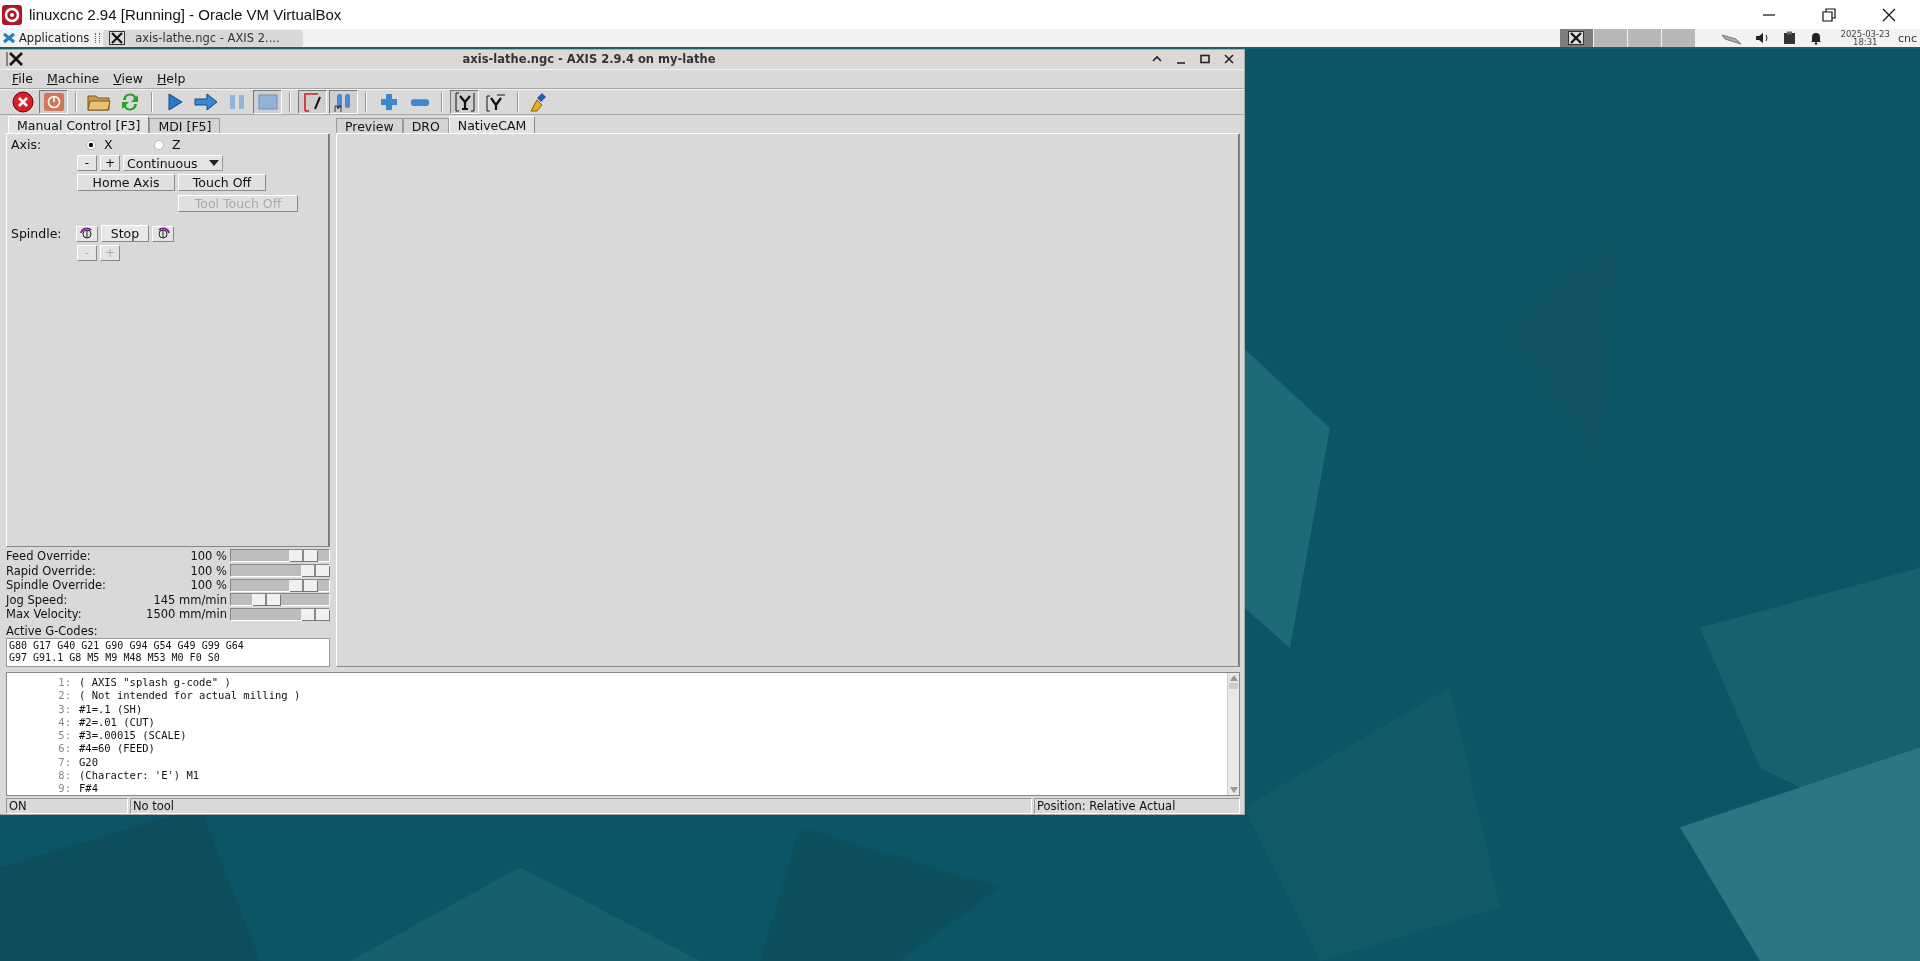 The image size is (1920, 961). Describe the element at coordinates (1789, 38) in the screenshot. I see `clipboard-icon` at that location.